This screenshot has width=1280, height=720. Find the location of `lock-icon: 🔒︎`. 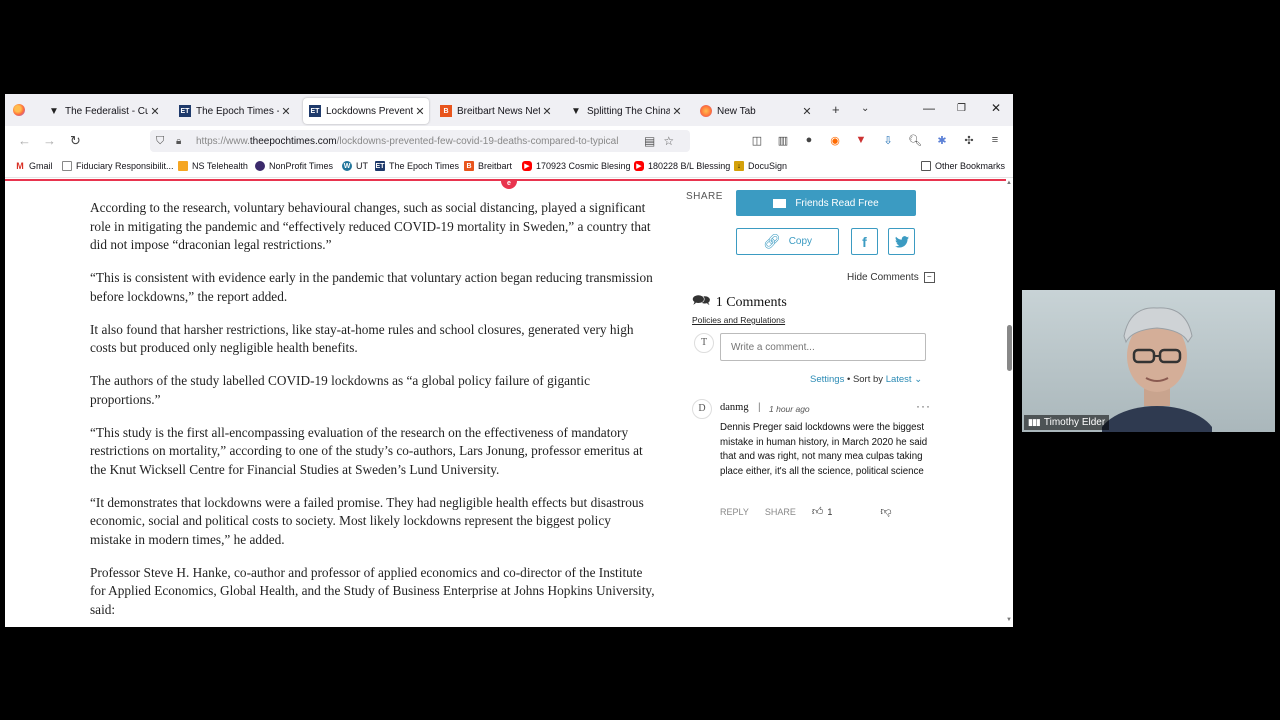

lock-icon: 🔒︎ is located at coordinates (181, 141).